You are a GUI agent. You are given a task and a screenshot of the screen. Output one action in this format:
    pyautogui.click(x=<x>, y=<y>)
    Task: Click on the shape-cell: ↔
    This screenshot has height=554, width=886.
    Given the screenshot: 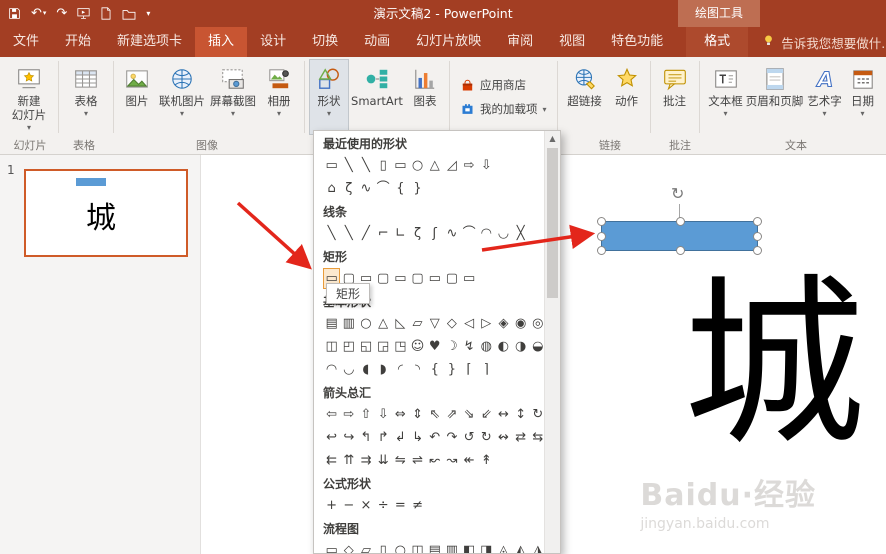 What is the action you would take?
    pyautogui.click(x=503, y=414)
    